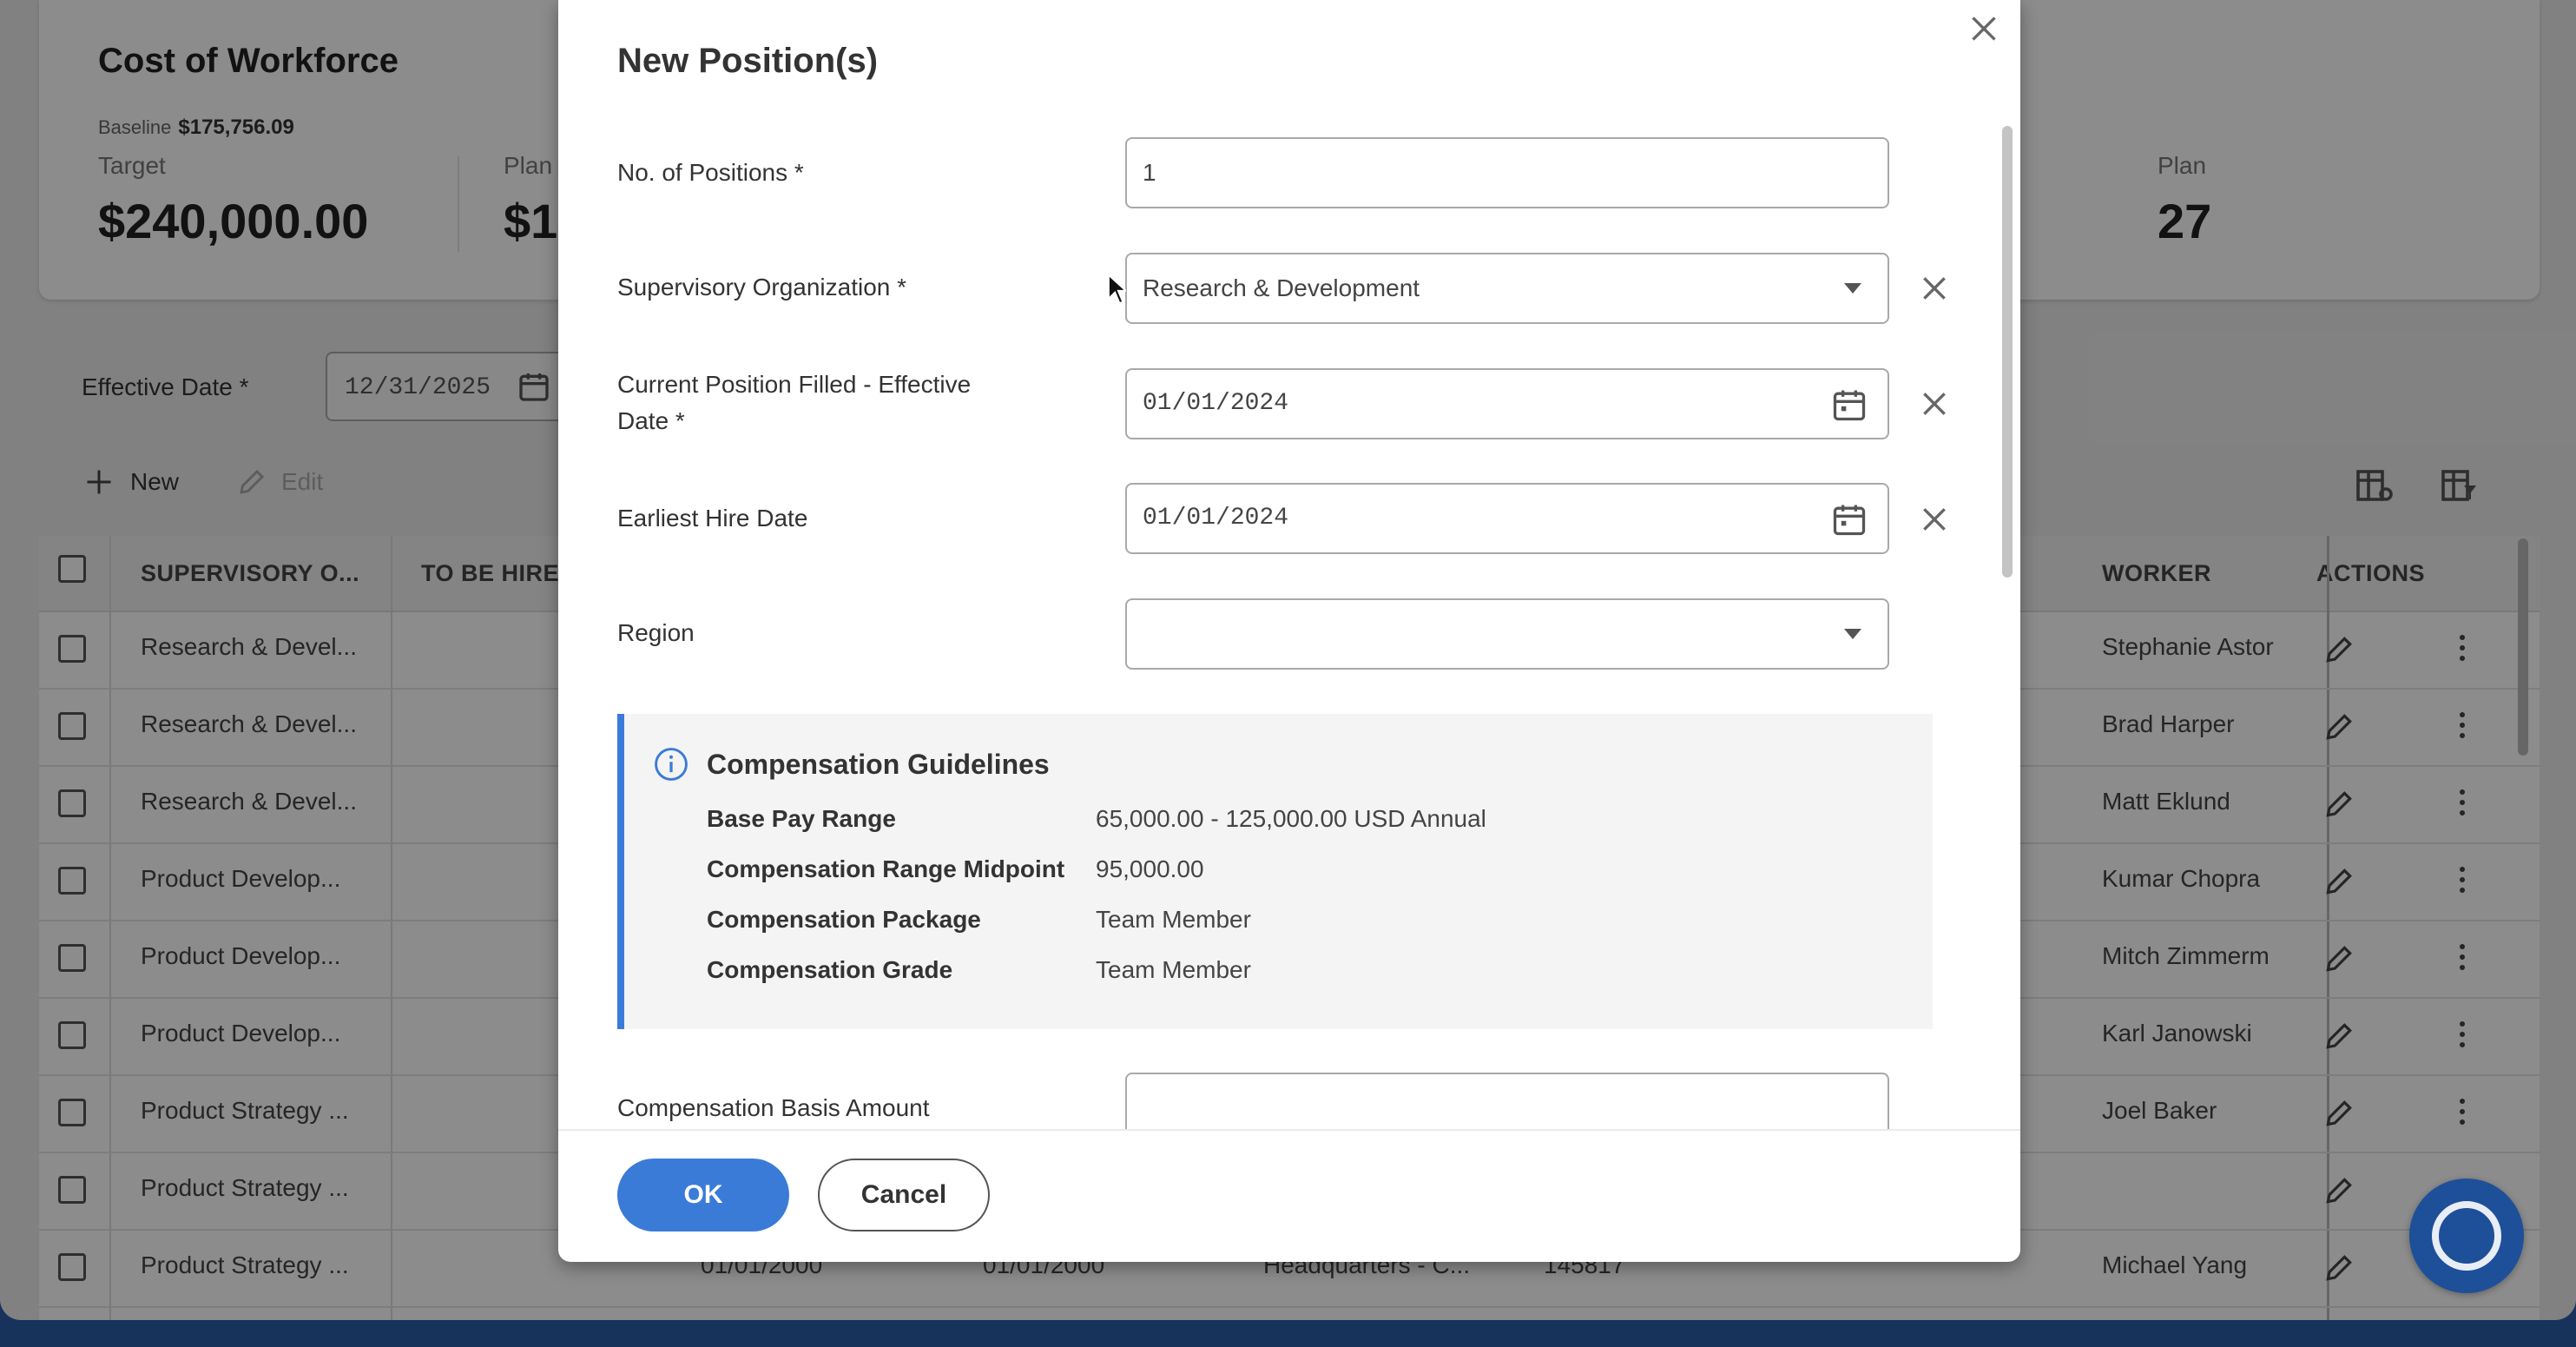  Describe the element at coordinates (844, 919) in the screenshot. I see `compensation-package-label: Compensation Package` at that location.